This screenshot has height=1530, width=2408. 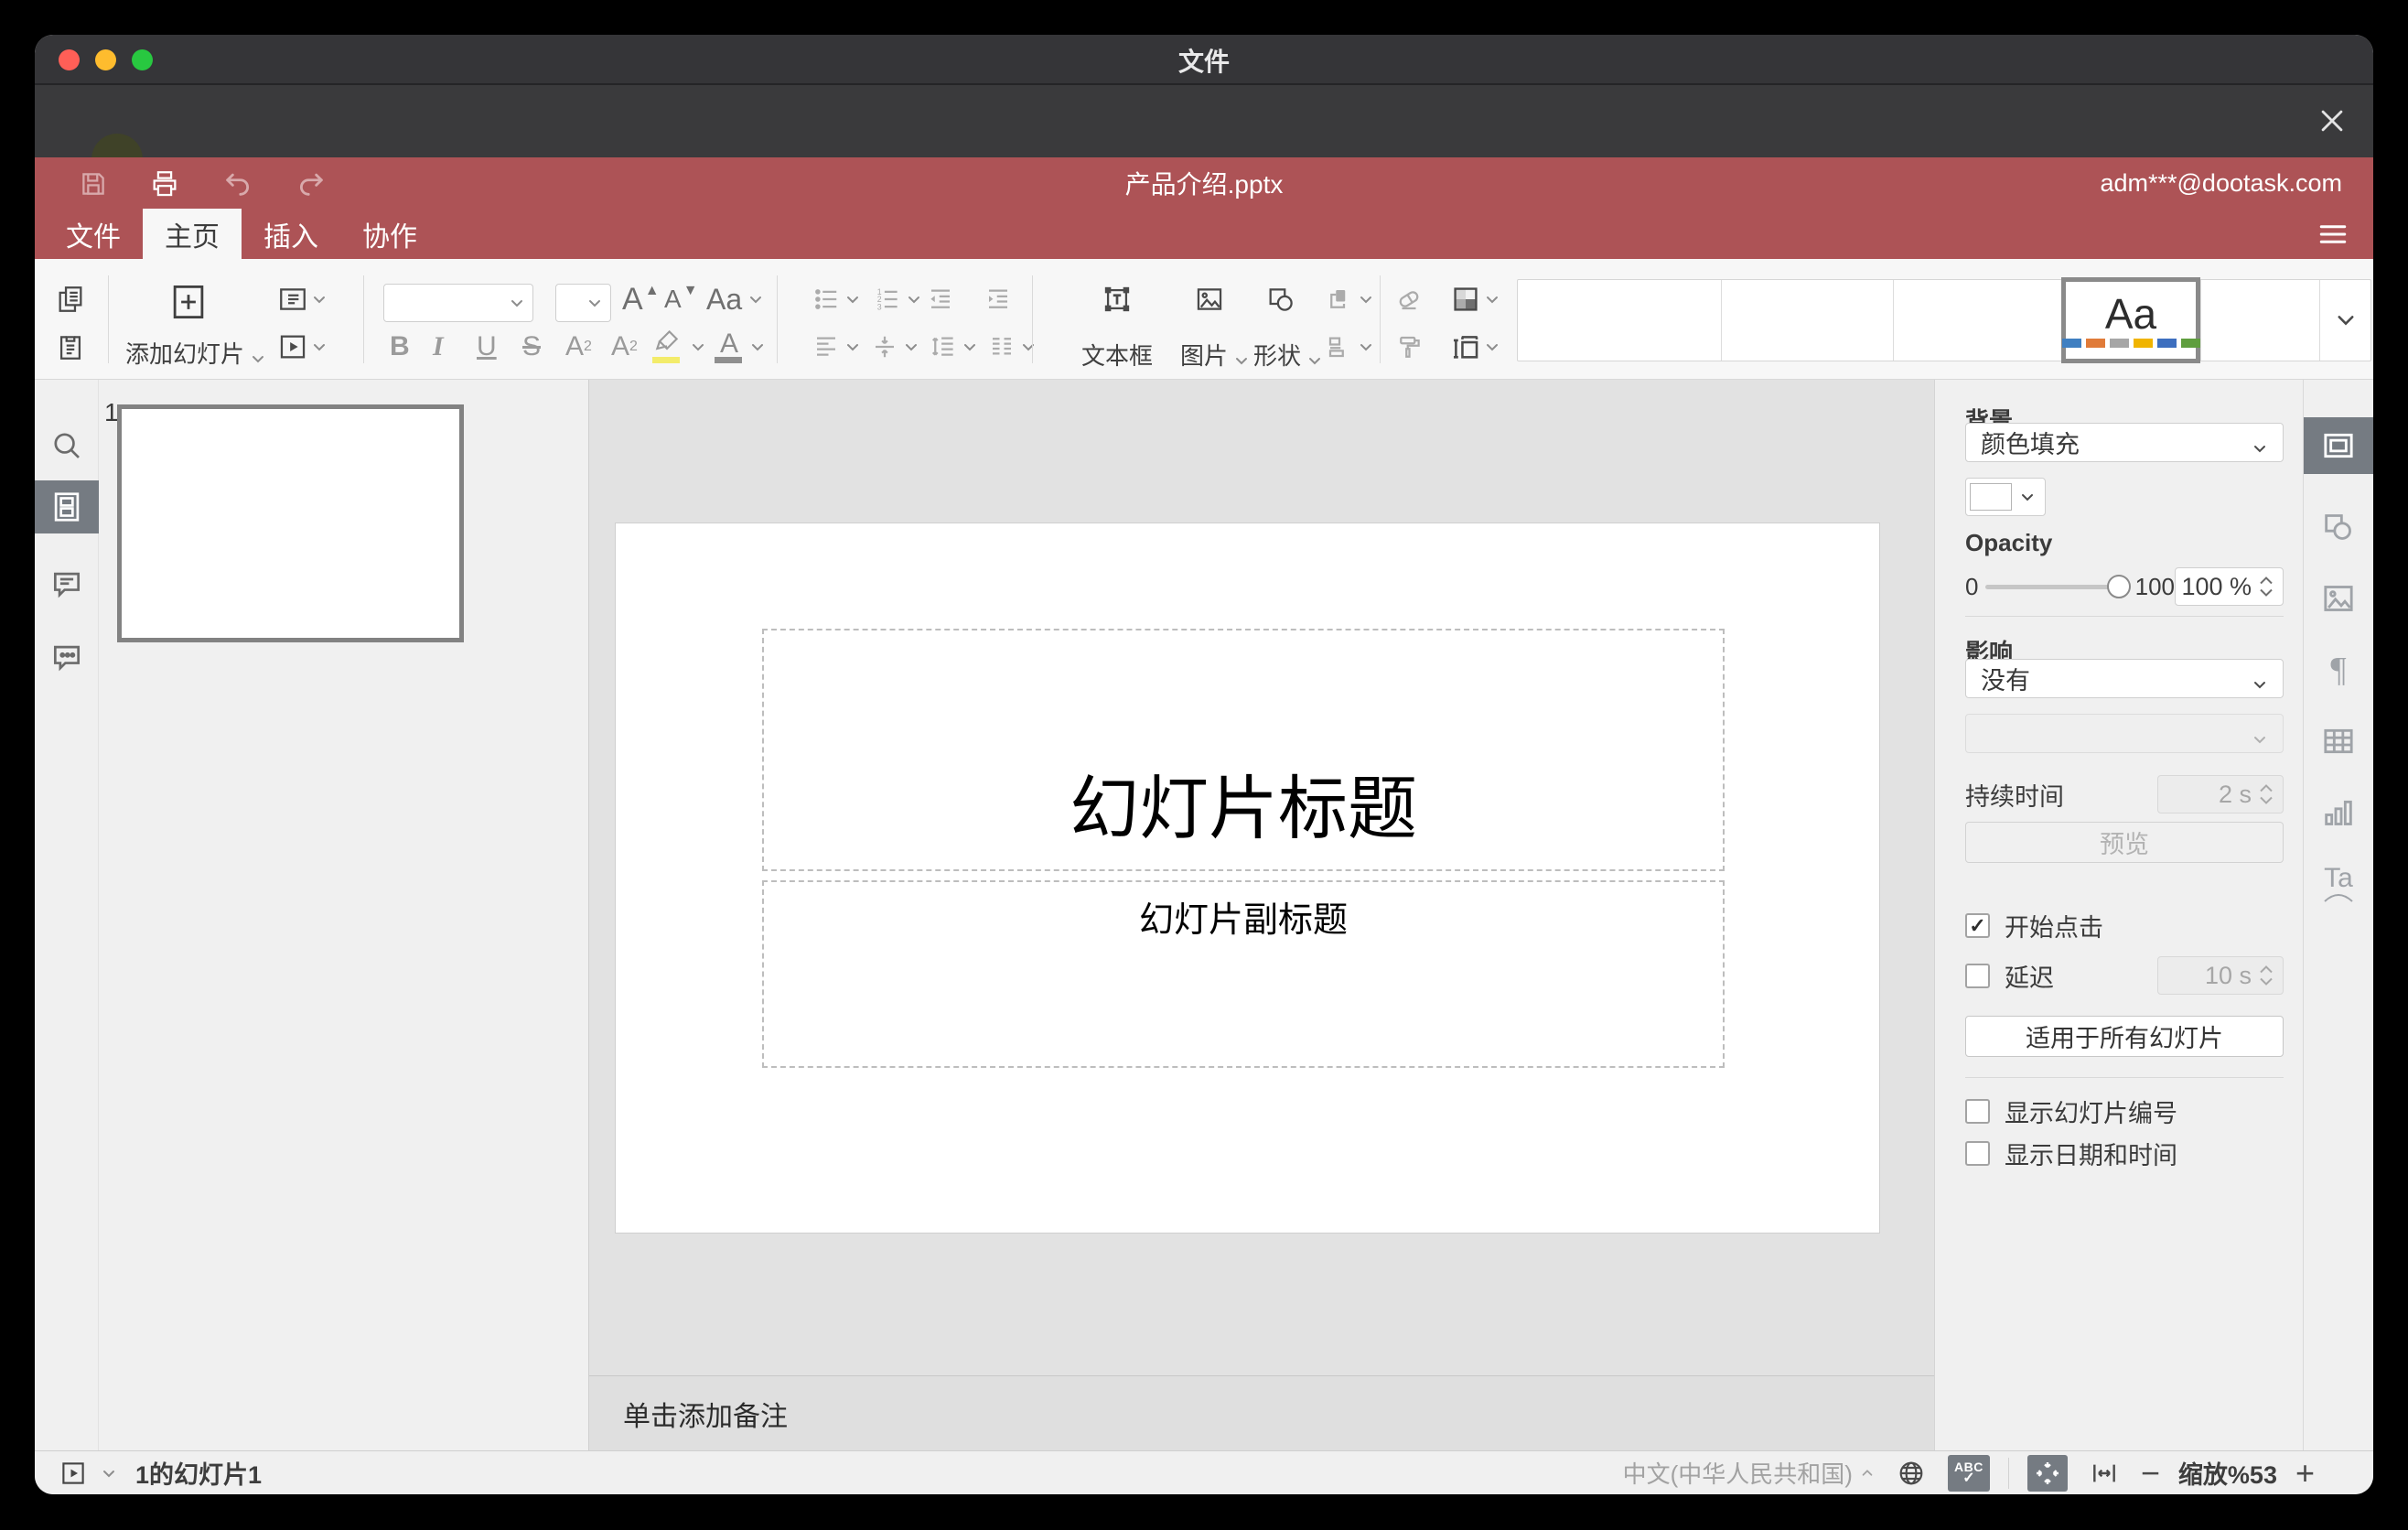 I want to click on textart-settings-tab-icon: Ta, so click(x=2338, y=884).